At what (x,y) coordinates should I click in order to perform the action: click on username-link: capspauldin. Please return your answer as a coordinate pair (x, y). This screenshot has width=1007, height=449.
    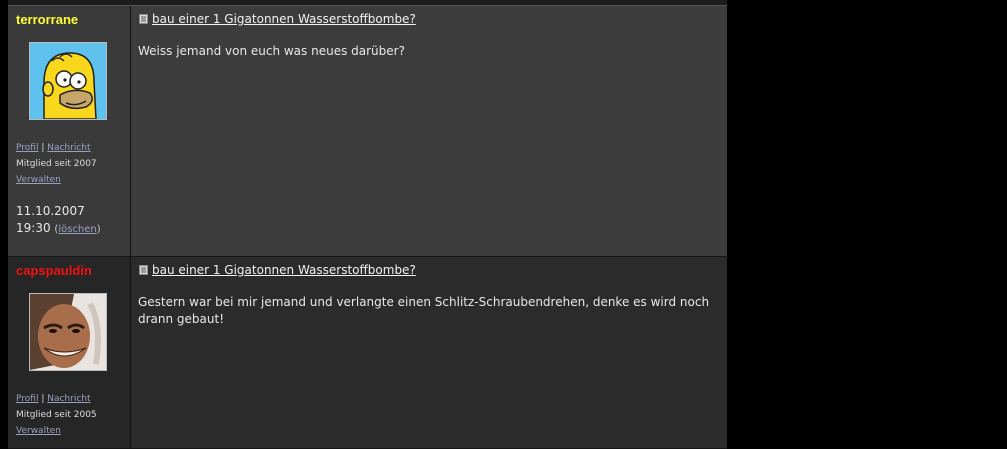
    Looking at the image, I should click on (54, 270).